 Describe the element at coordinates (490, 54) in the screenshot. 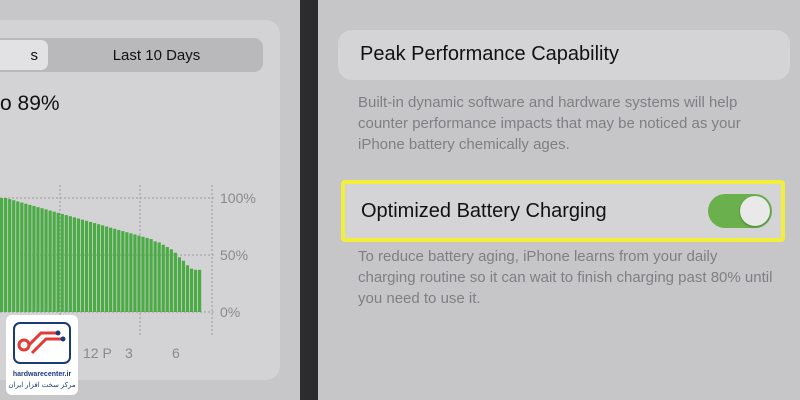

I see `peak-performance-title: Peak Performance Capability` at that location.